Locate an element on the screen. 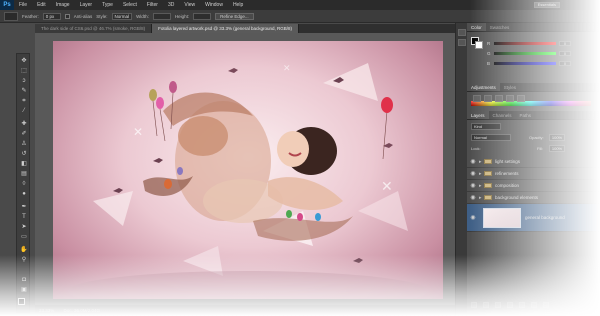 Image resolution: width=600 pixels, height=316 pixels. brush-tool-icon: ✐ is located at coordinates (24, 134).